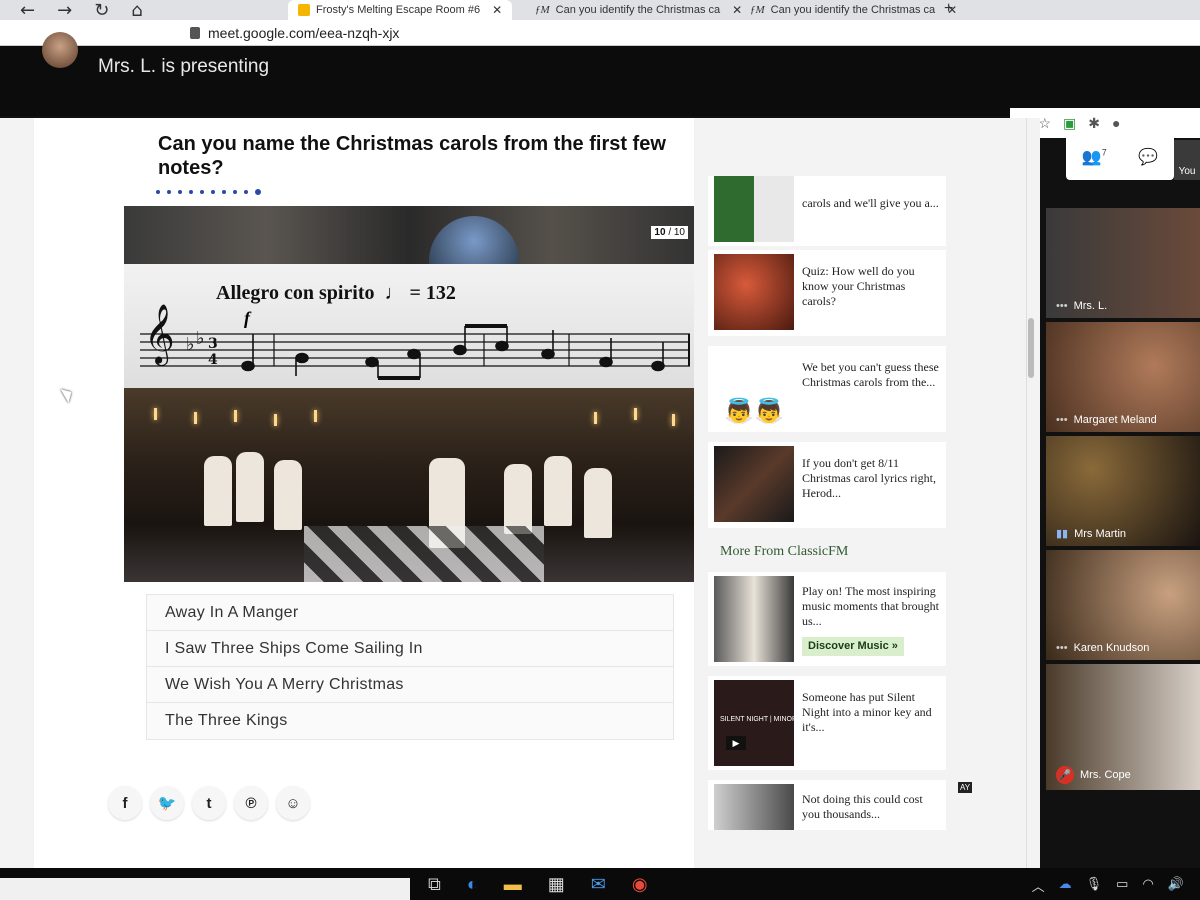 The width and height of the screenshot is (1200, 900). What do you see at coordinates (410, 721) in the screenshot?
I see `answer-option: The Three Kings` at bounding box center [410, 721].